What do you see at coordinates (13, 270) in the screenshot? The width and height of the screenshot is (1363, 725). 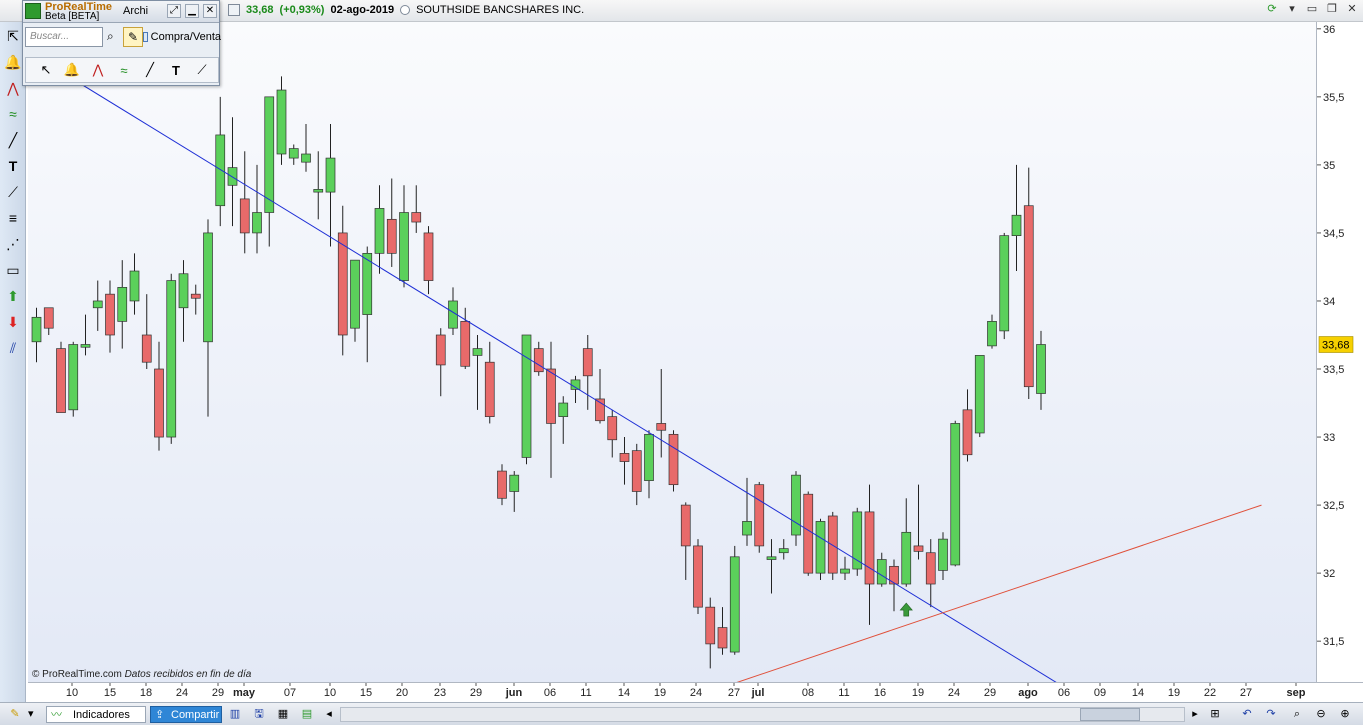 I see `rectangle-tool-icon: ▭` at bounding box center [13, 270].